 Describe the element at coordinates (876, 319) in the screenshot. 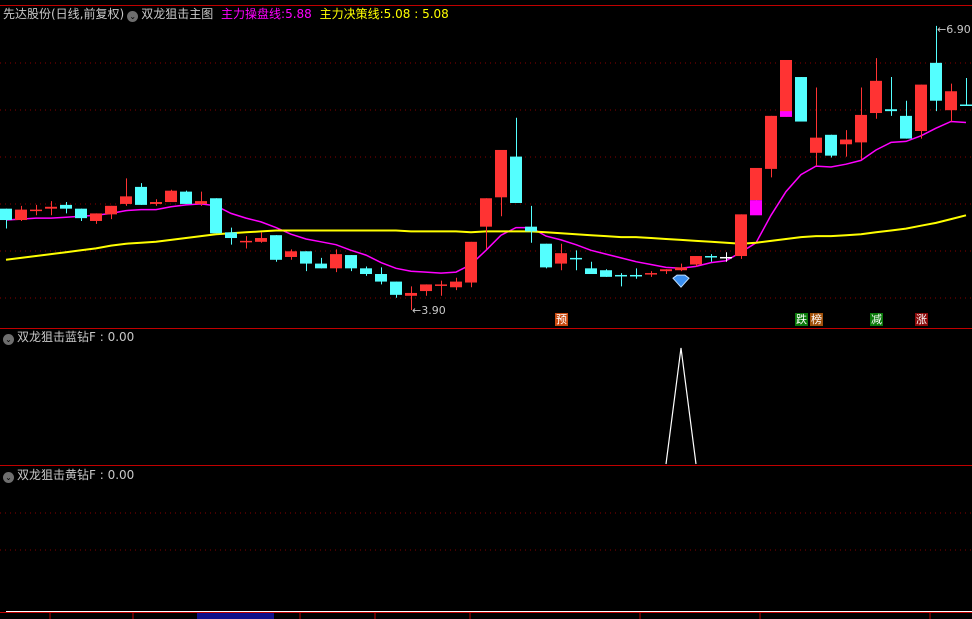

I see `signal-label: 减` at that location.